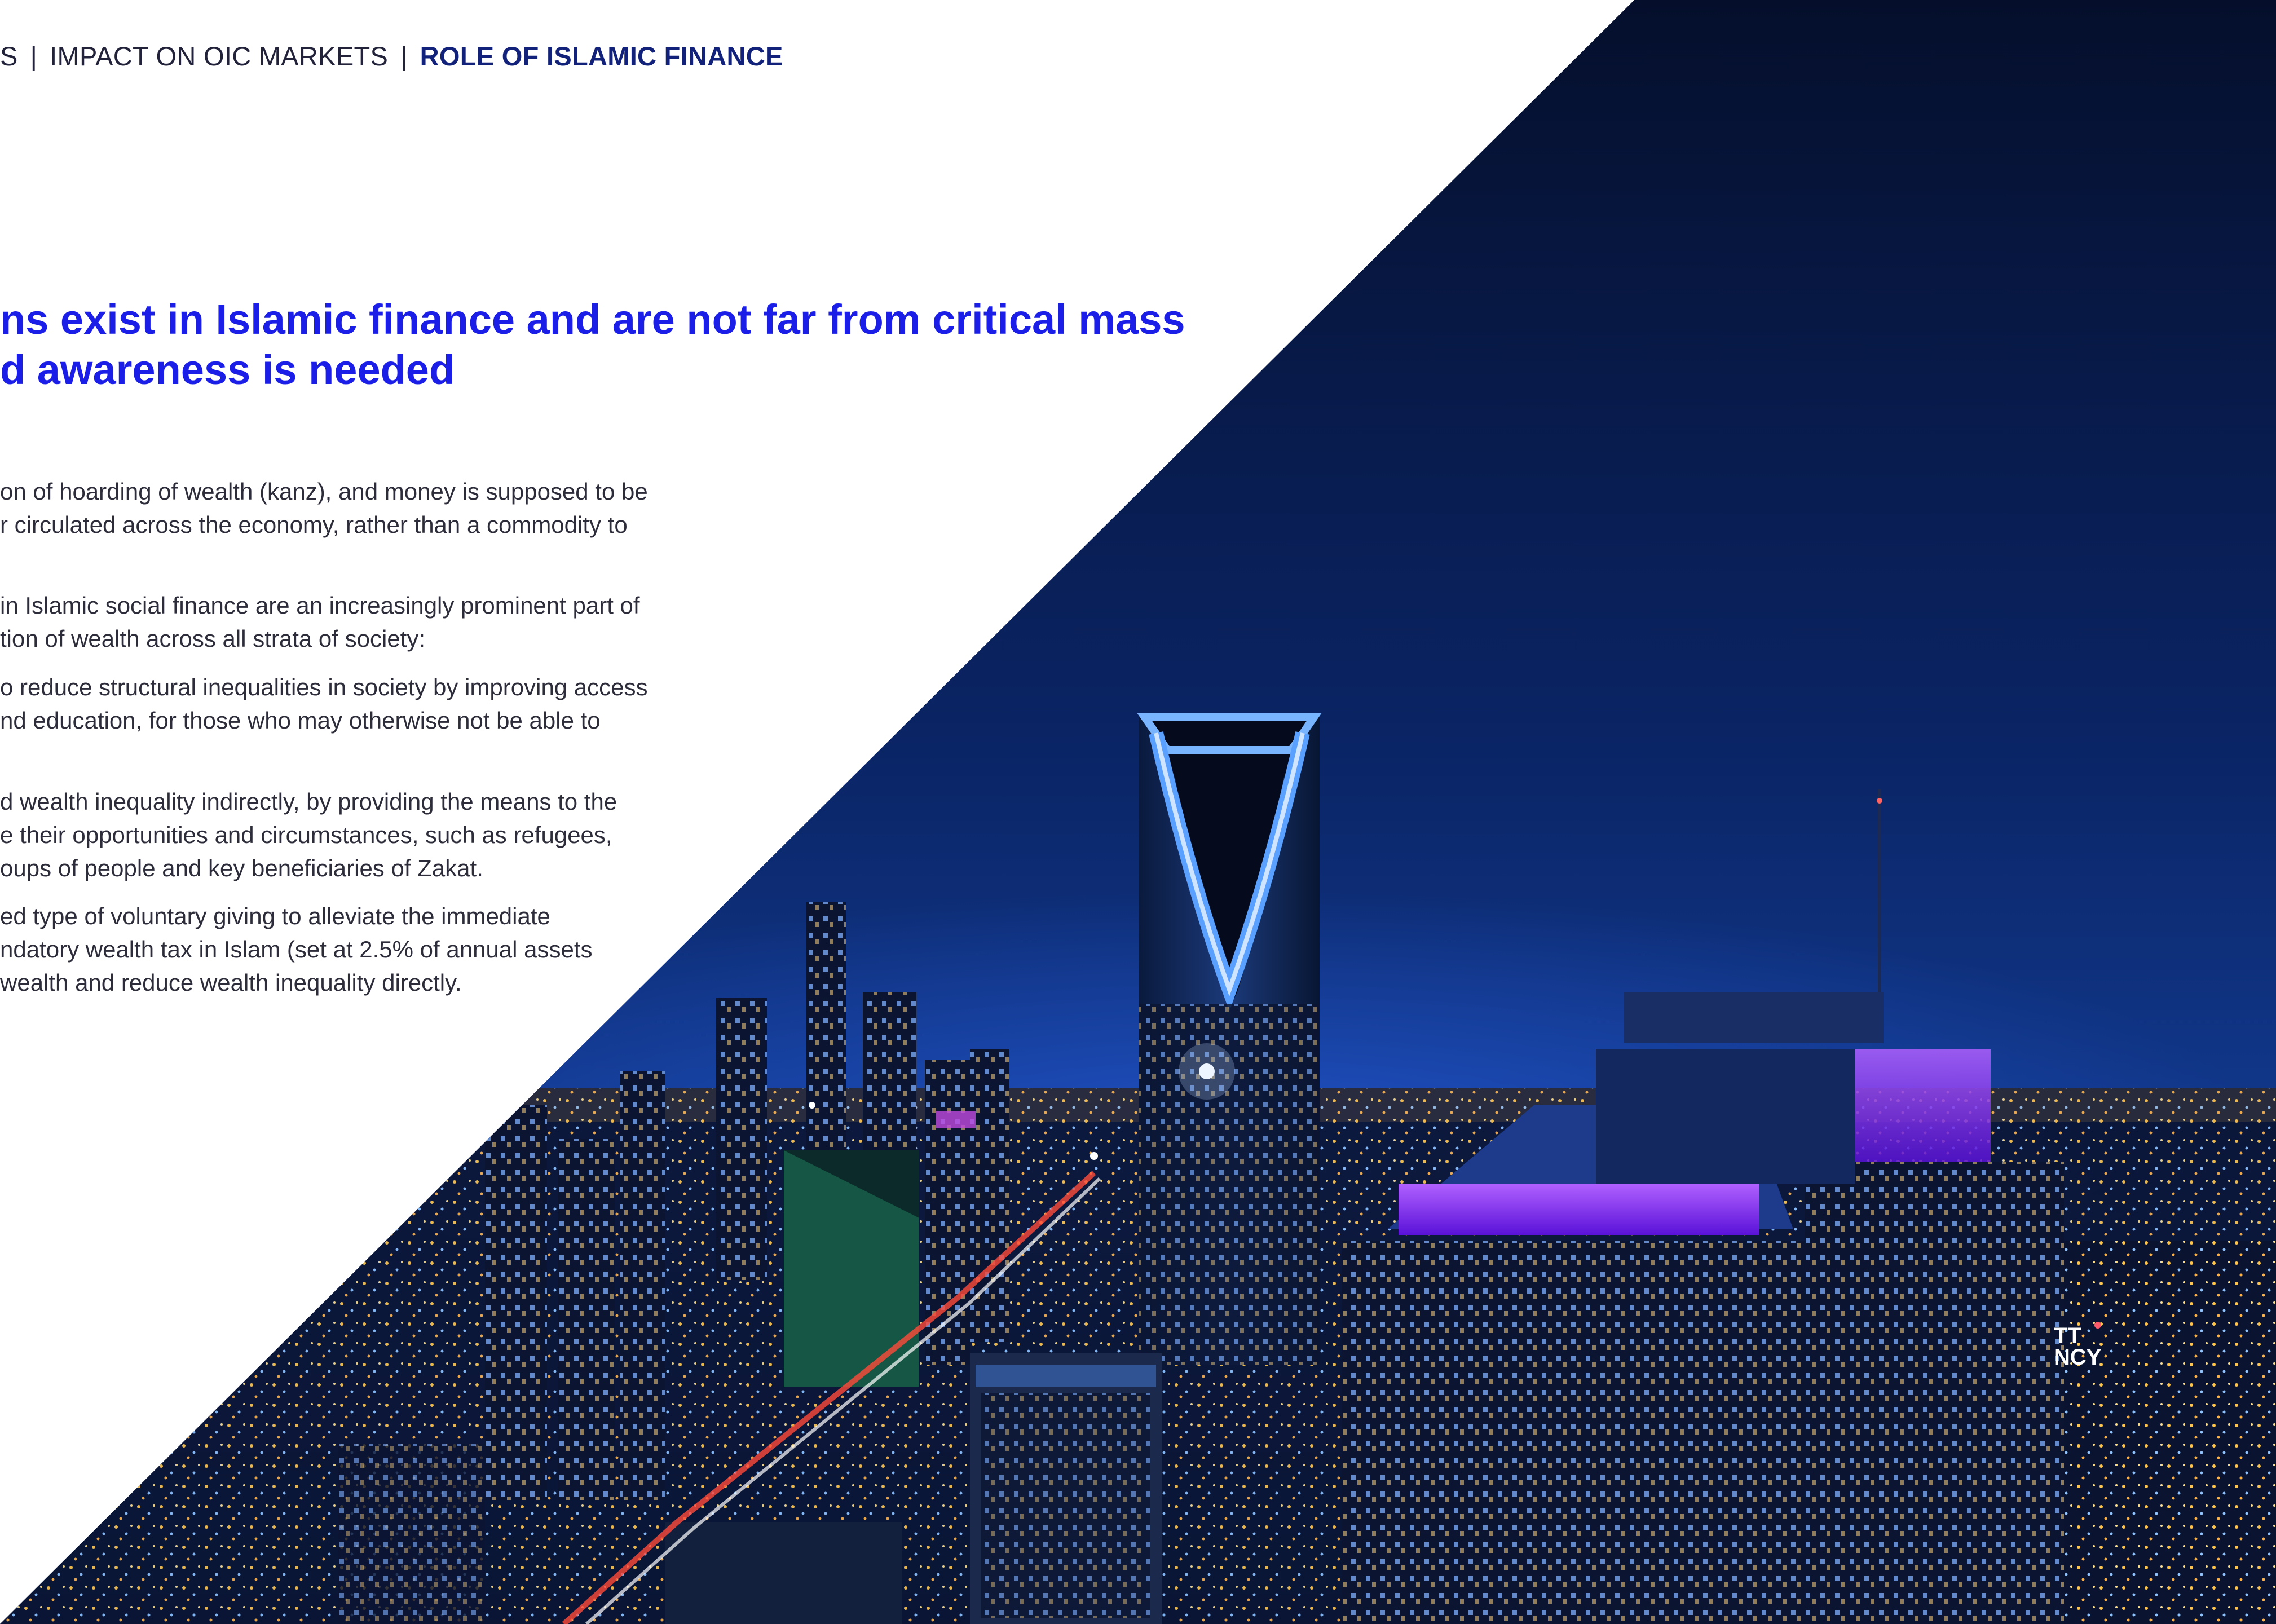 Image resolution: width=2276 pixels, height=1624 pixels. What do you see at coordinates (2067, 1335) in the screenshot?
I see `building-sign-line-1: TT` at bounding box center [2067, 1335].